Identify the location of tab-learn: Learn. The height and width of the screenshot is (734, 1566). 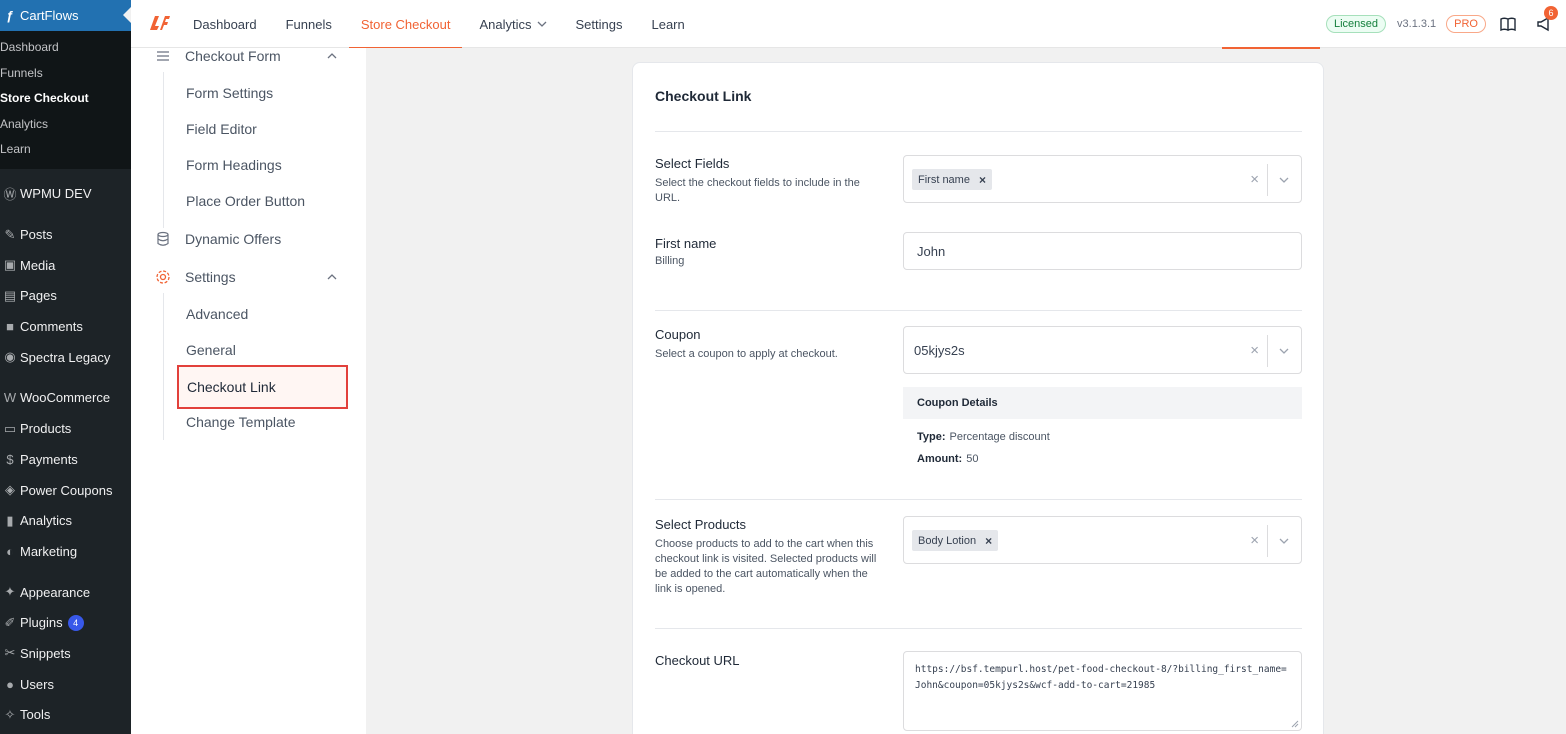
(667, 24).